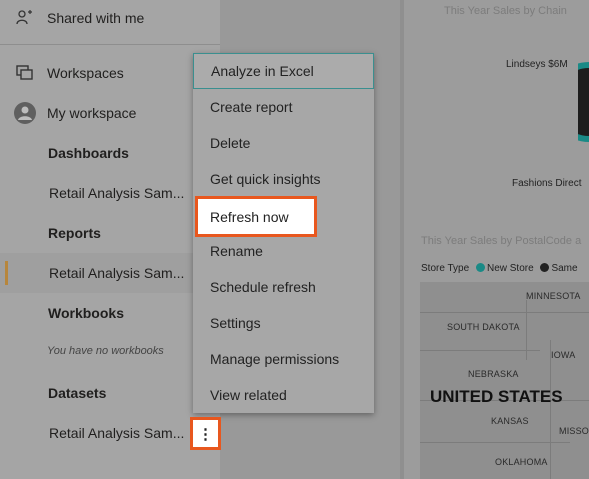 This screenshot has width=589, height=479. What do you see at coordinates (85, 73) in the screenshot?
I see `nav-workspaces-label: Workspaces` at bounding box center [85, 73].